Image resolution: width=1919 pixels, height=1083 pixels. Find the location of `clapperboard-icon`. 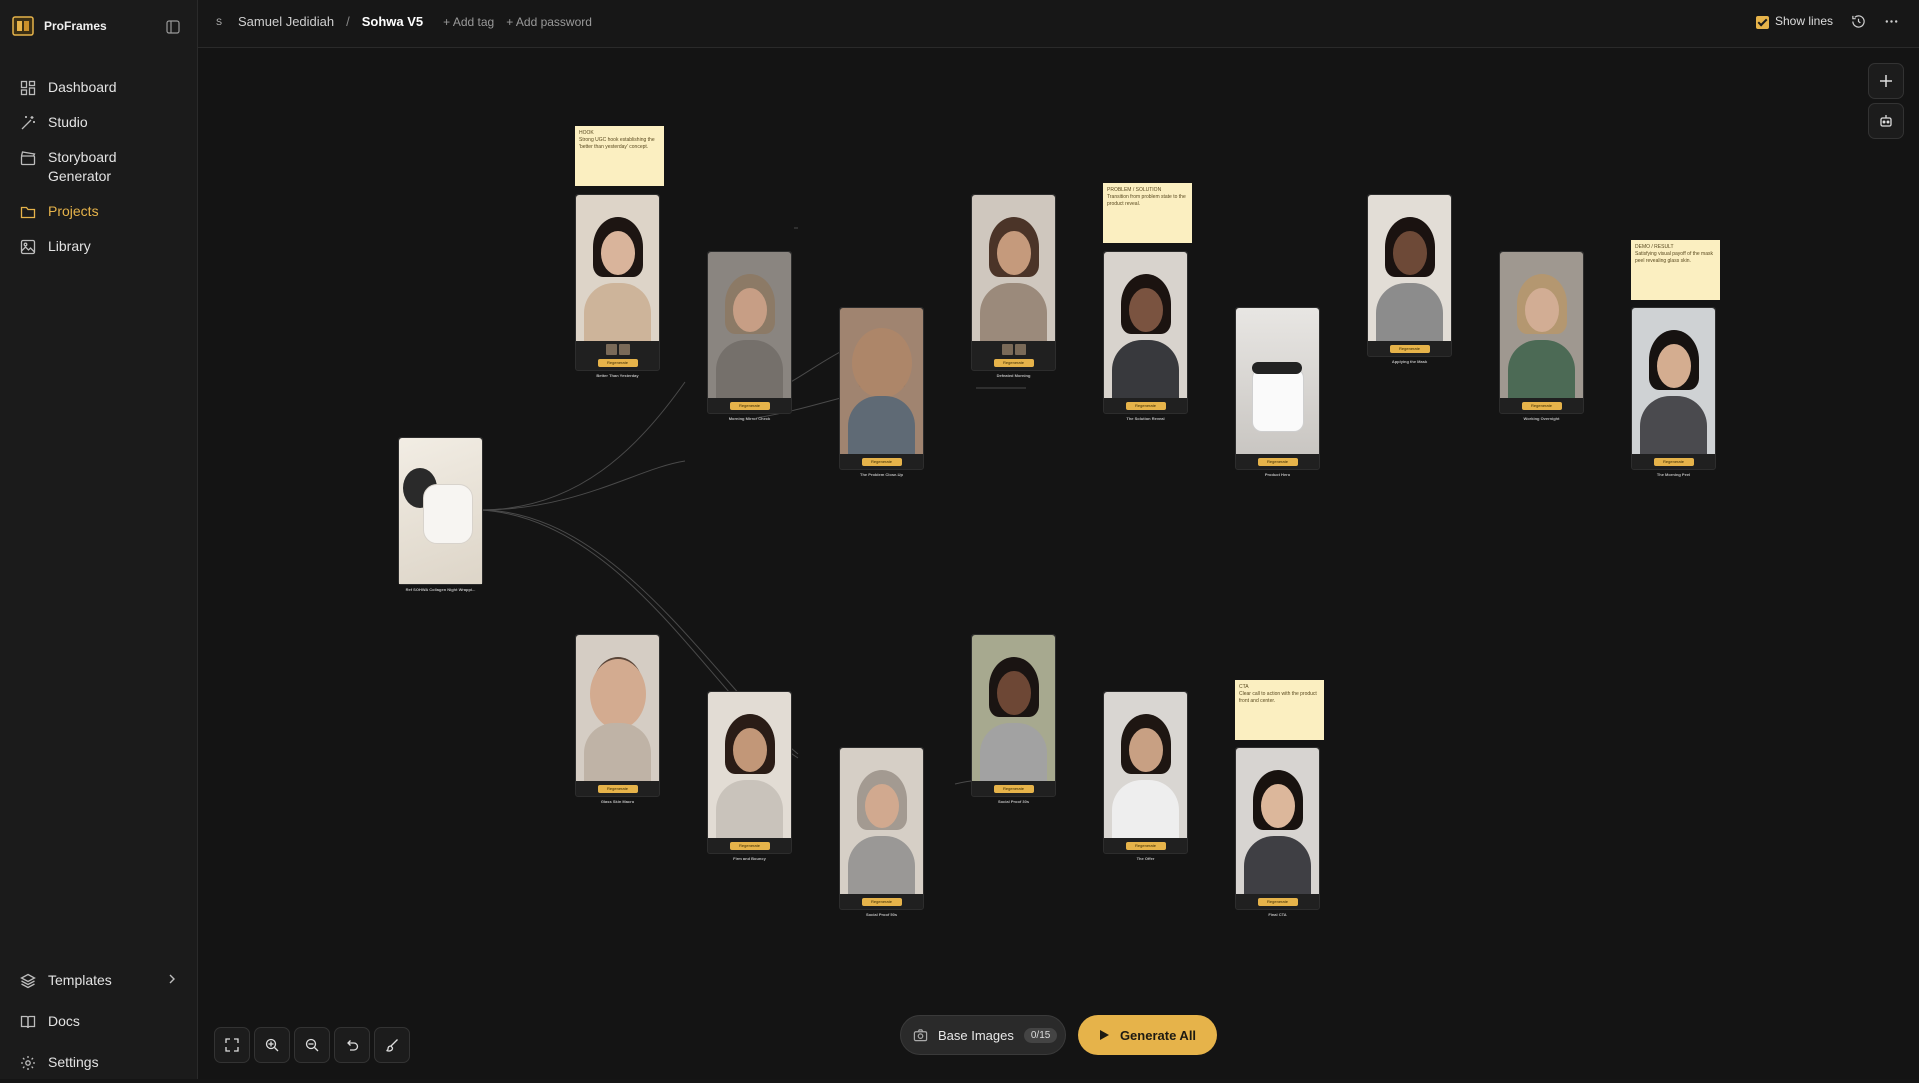

clapperboard-icon is located at coordinates (28, 158).